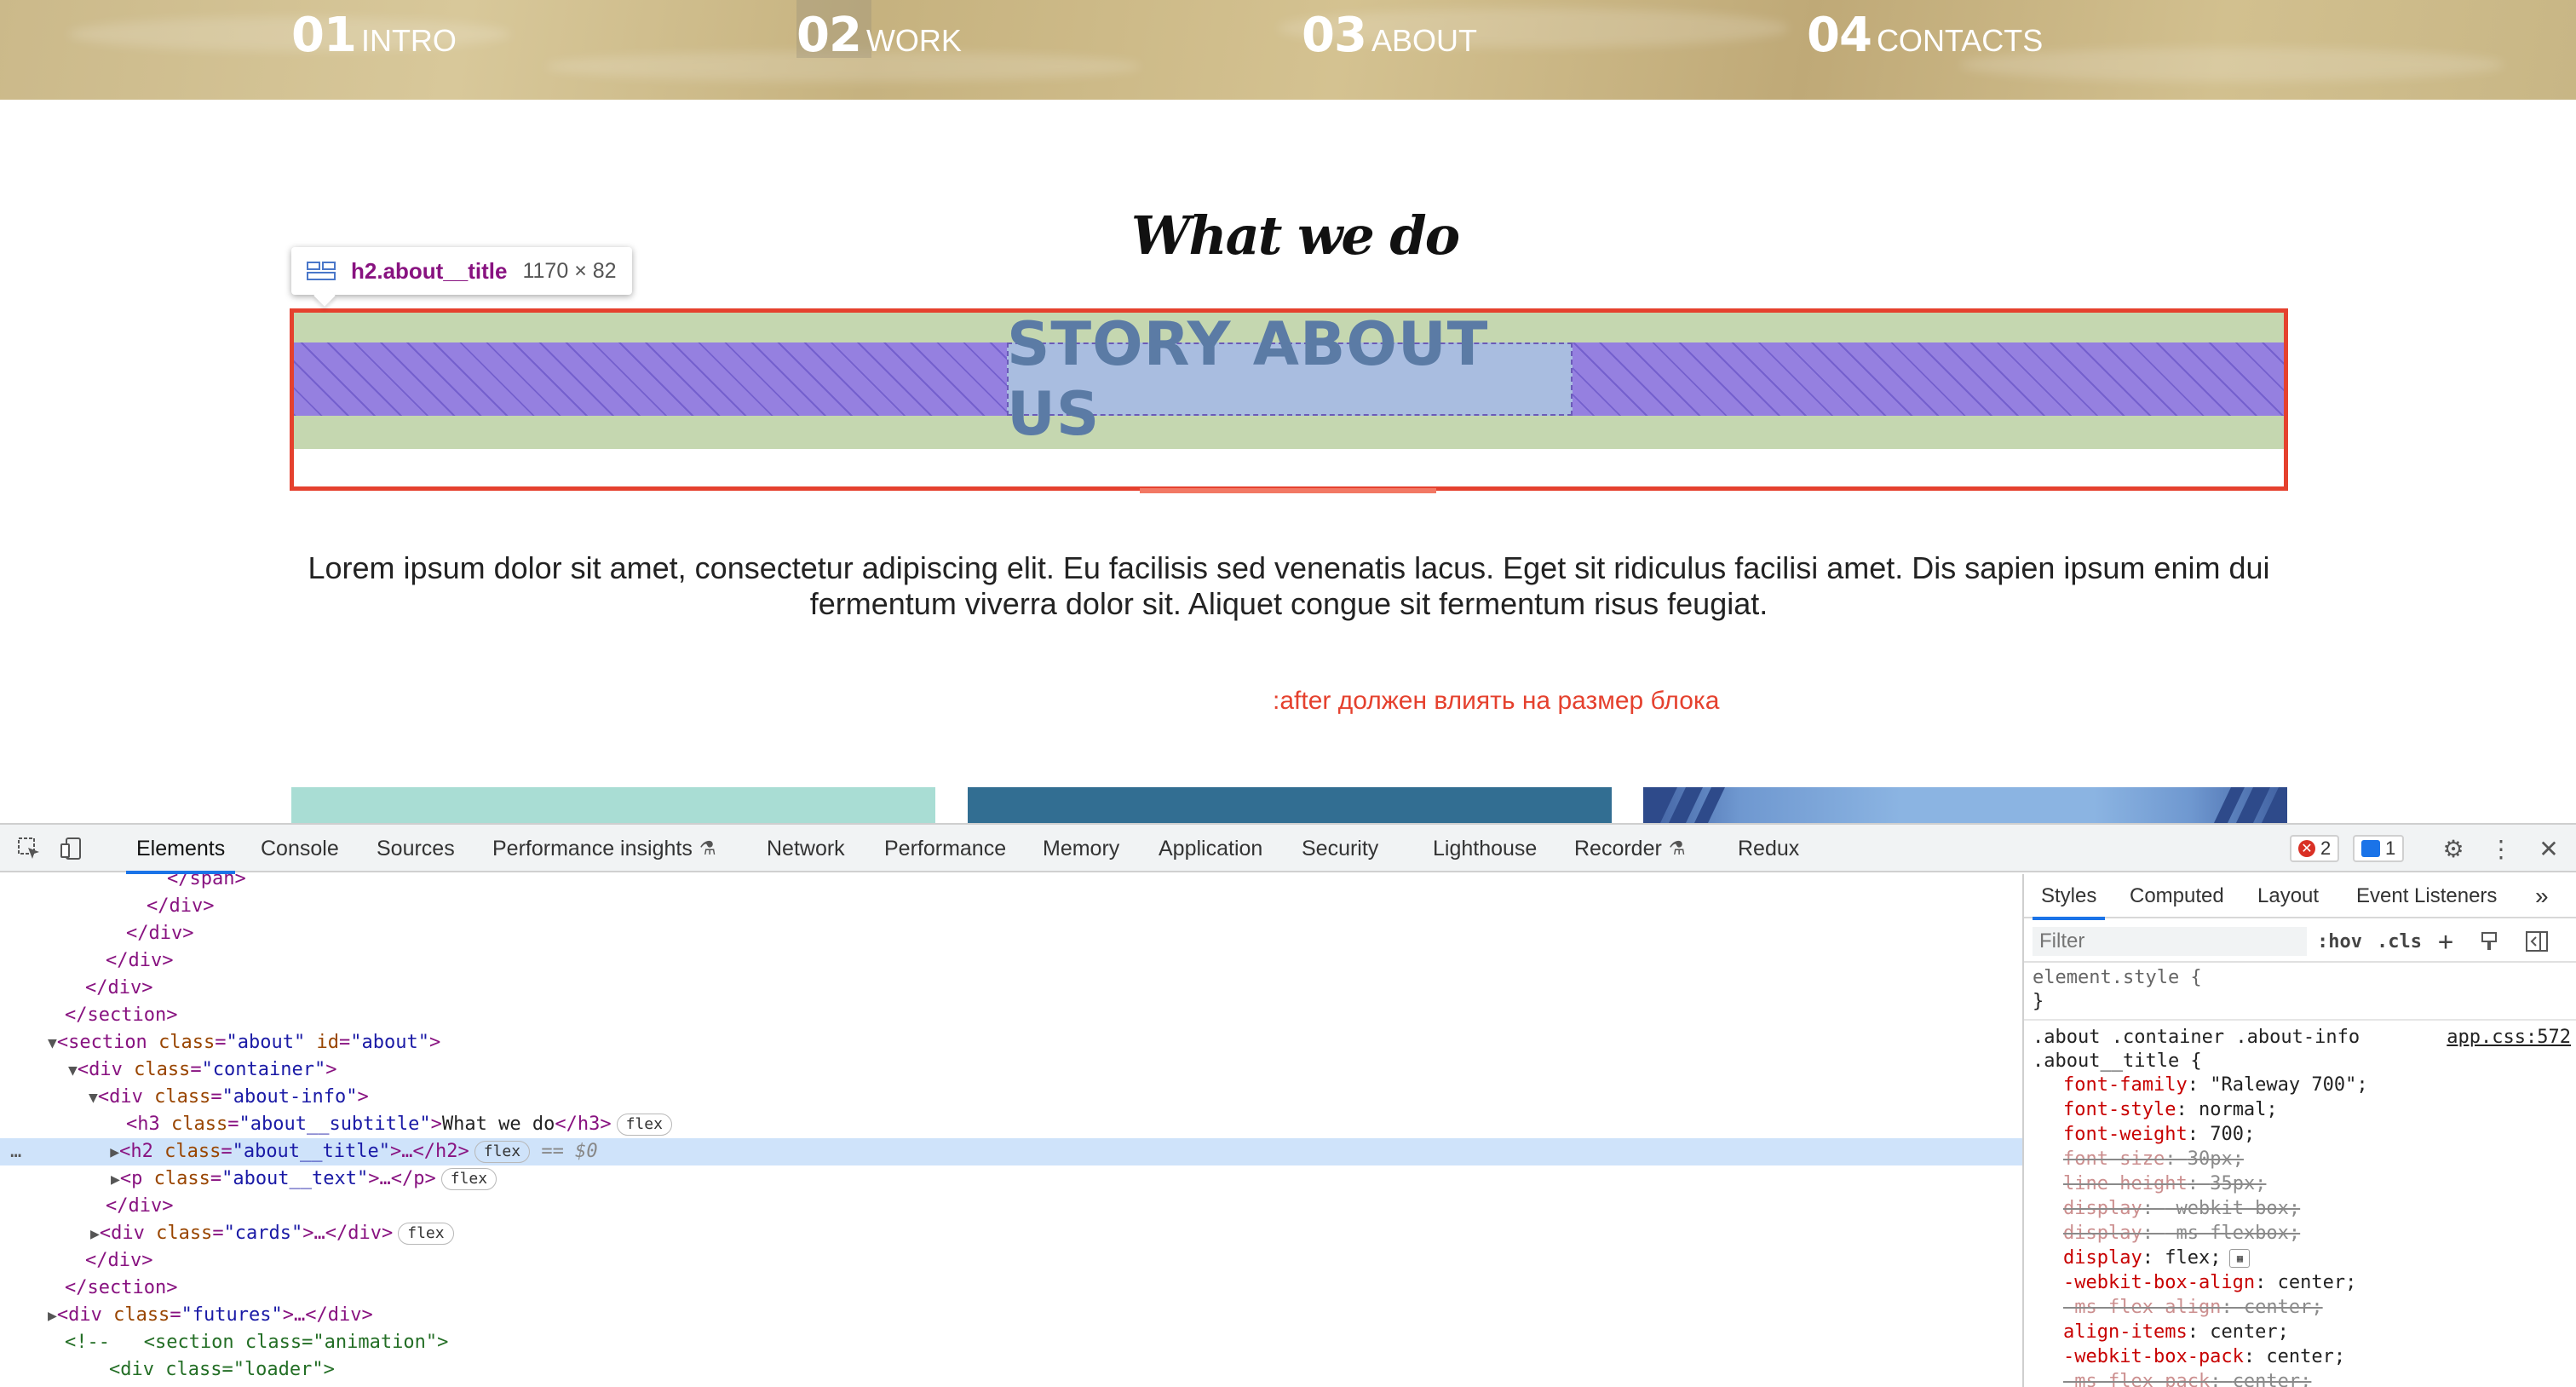  Describe the element at coordinates (2216, 1159) in the screenshot. I see `css-property-value: 30px;` at that location.